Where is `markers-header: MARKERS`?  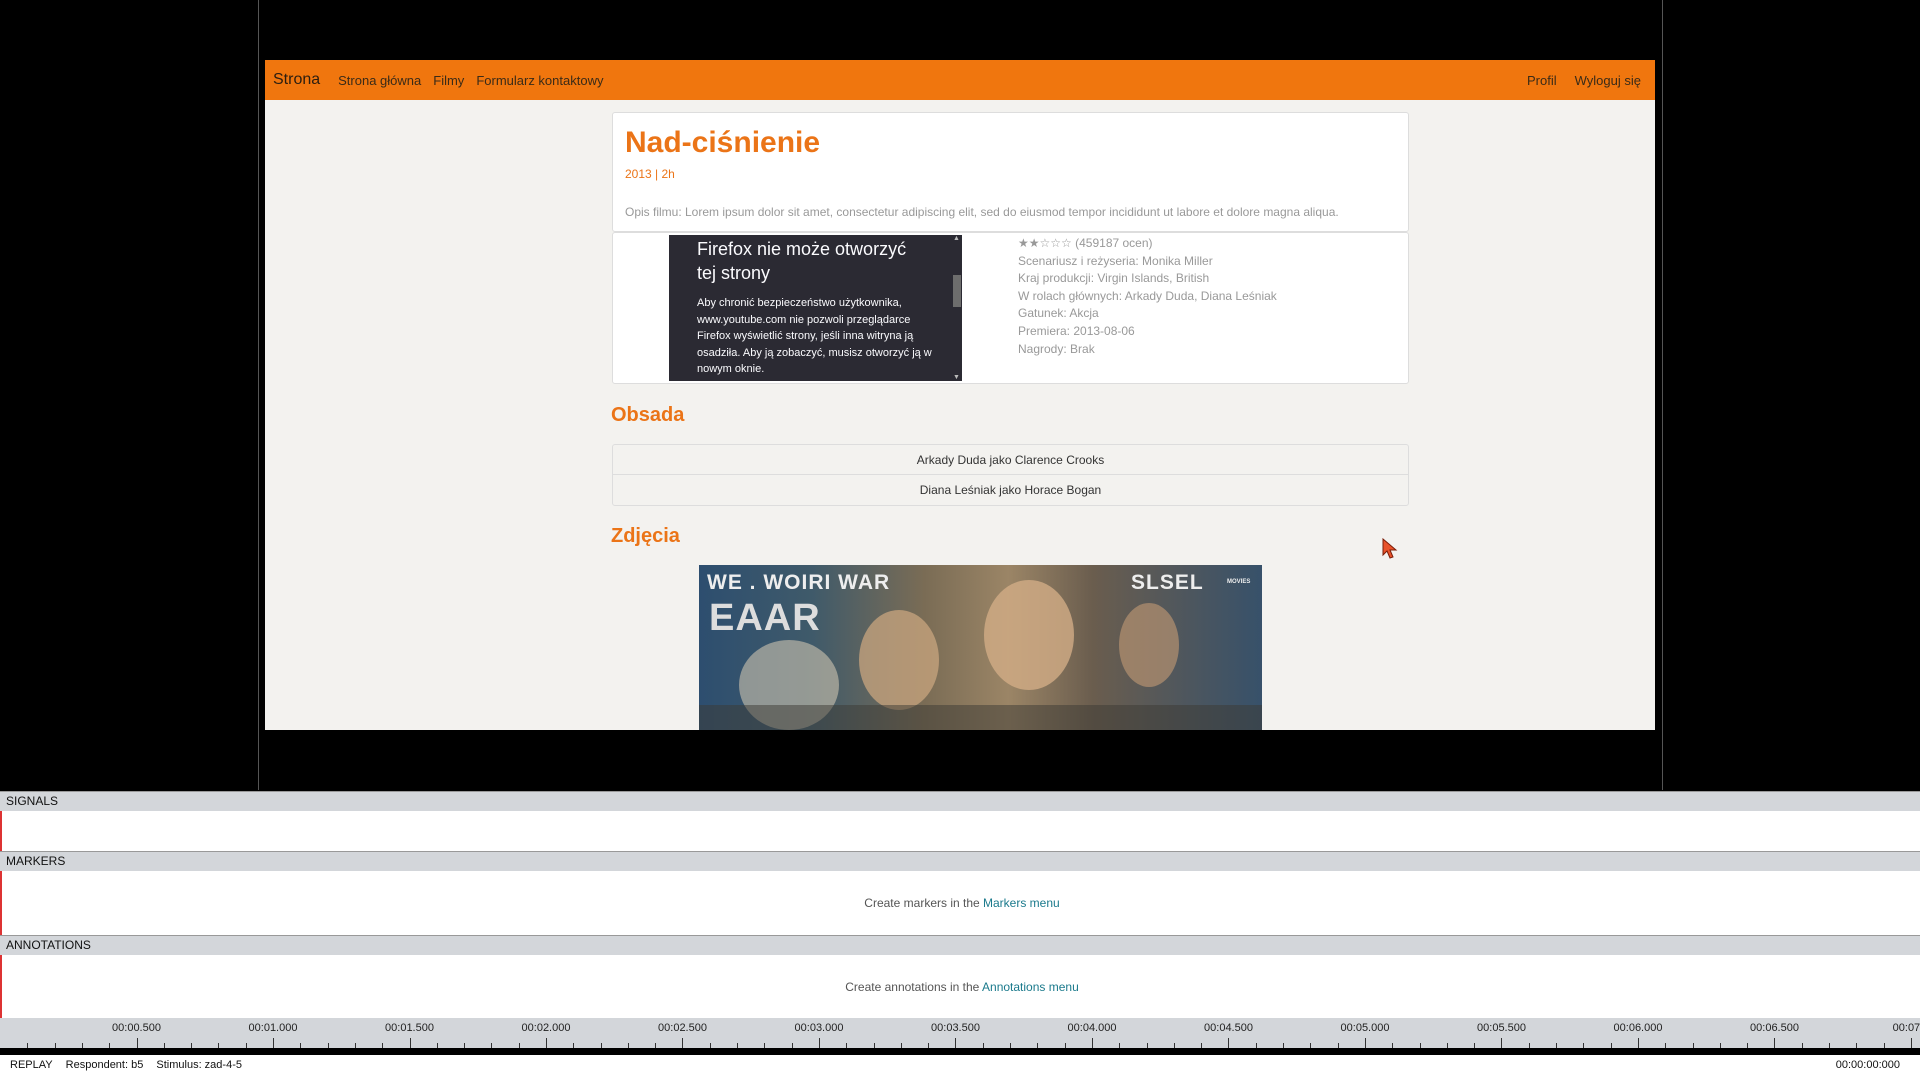 markers-header: MARKERS is located at coordinates (960, 861).